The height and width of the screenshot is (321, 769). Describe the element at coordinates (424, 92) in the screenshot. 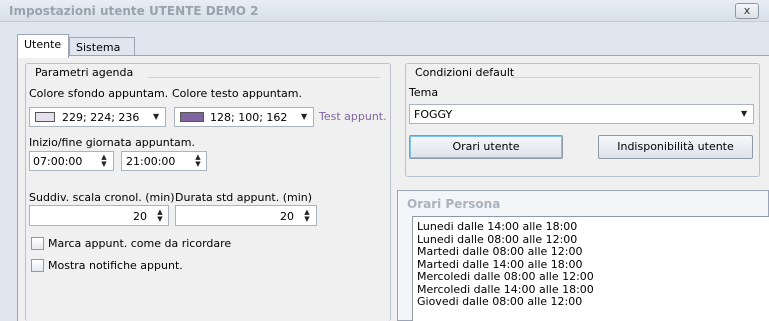

I see `theme-label: Tema` at that location.